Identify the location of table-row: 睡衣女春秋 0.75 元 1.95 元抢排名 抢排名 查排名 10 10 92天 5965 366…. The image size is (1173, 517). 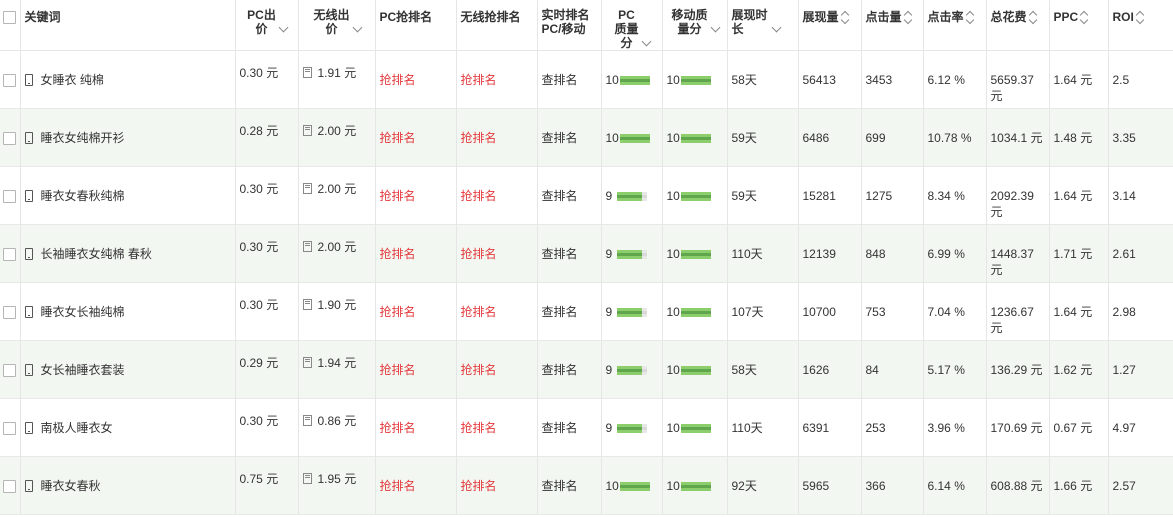
(586, 485).